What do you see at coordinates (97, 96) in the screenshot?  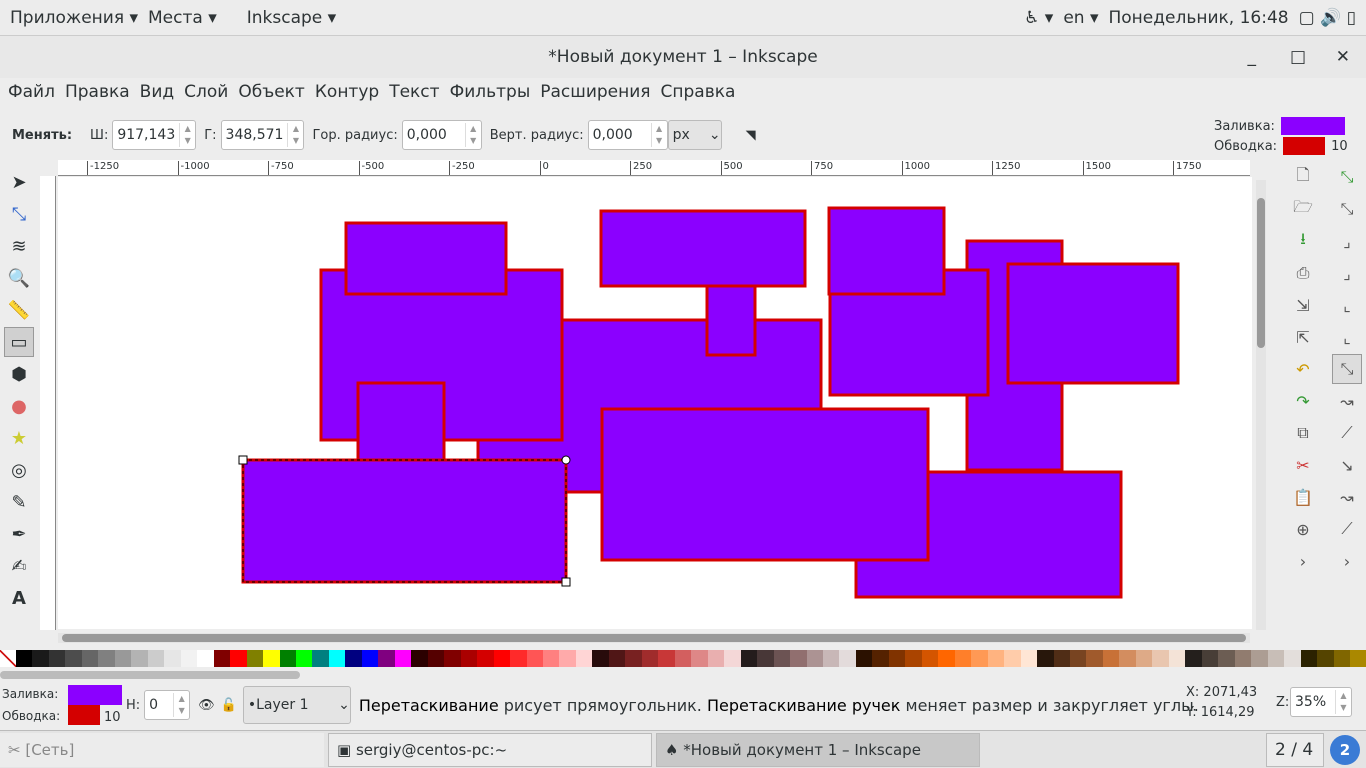 I see `menu-edit: Правка` at bounding box center [97, 96].